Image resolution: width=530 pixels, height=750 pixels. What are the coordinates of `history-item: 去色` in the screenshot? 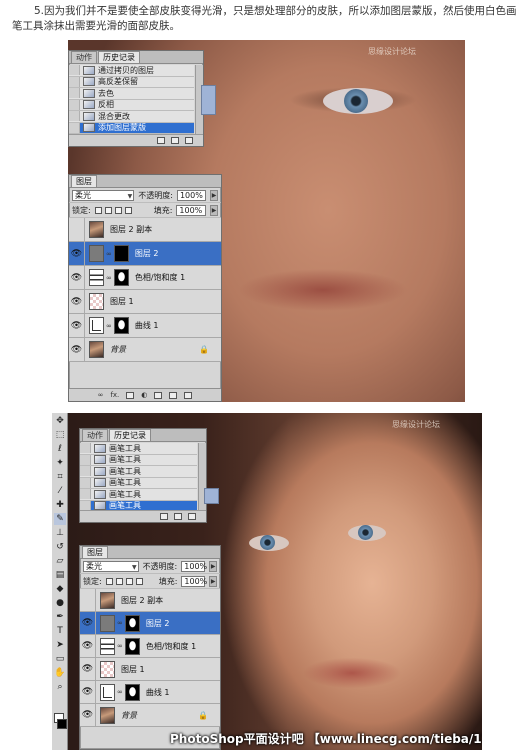 It's located at (131, 94).